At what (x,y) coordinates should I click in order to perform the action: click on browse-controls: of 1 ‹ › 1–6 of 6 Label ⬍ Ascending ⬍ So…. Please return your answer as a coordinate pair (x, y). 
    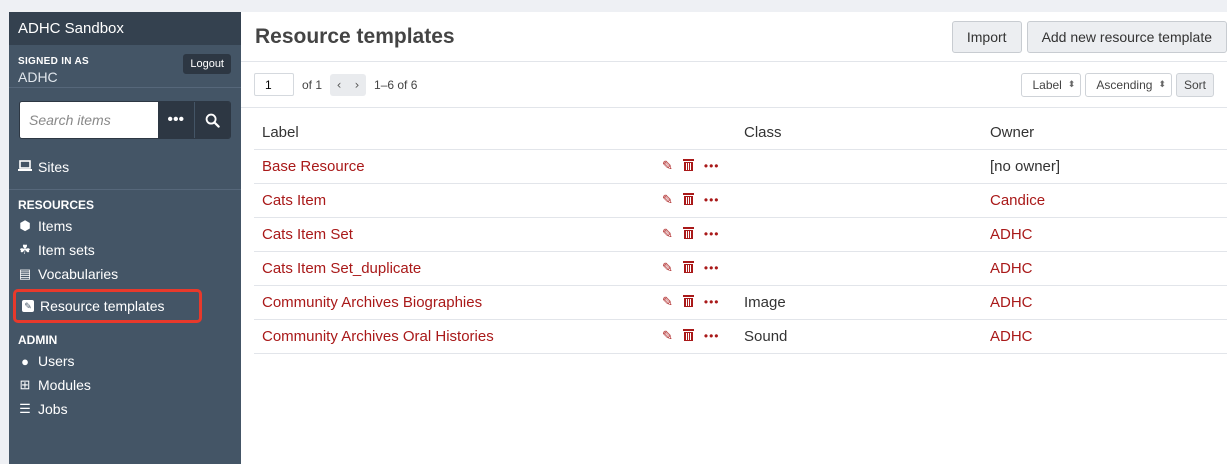
    Looking at the image, I should click on (734, 85).